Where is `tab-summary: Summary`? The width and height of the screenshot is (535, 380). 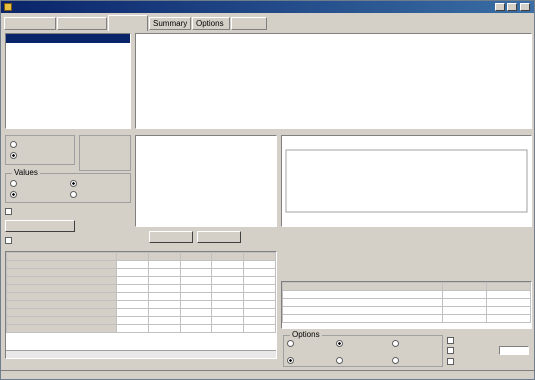
tab-summary: Summary is located at coordinates (170, 23).